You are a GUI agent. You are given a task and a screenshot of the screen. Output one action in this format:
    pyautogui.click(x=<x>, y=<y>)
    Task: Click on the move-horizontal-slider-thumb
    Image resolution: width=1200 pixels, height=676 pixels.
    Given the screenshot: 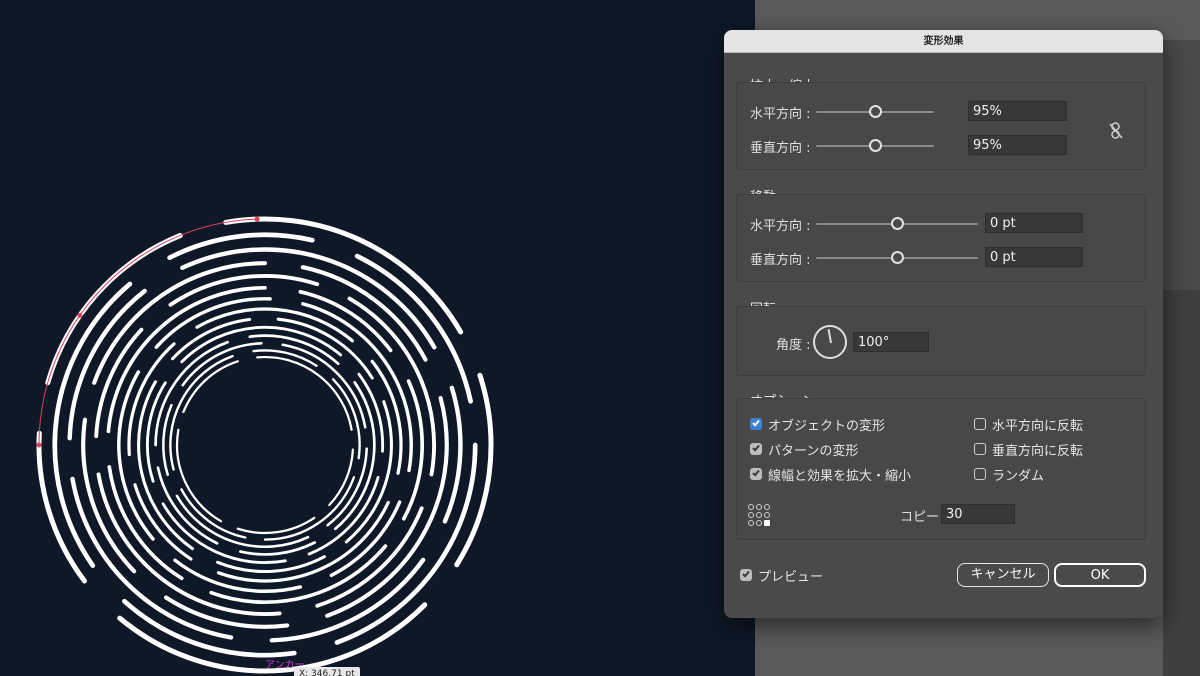 What is the action you would take?
    pyautogui.click(x=897, y=223)
    